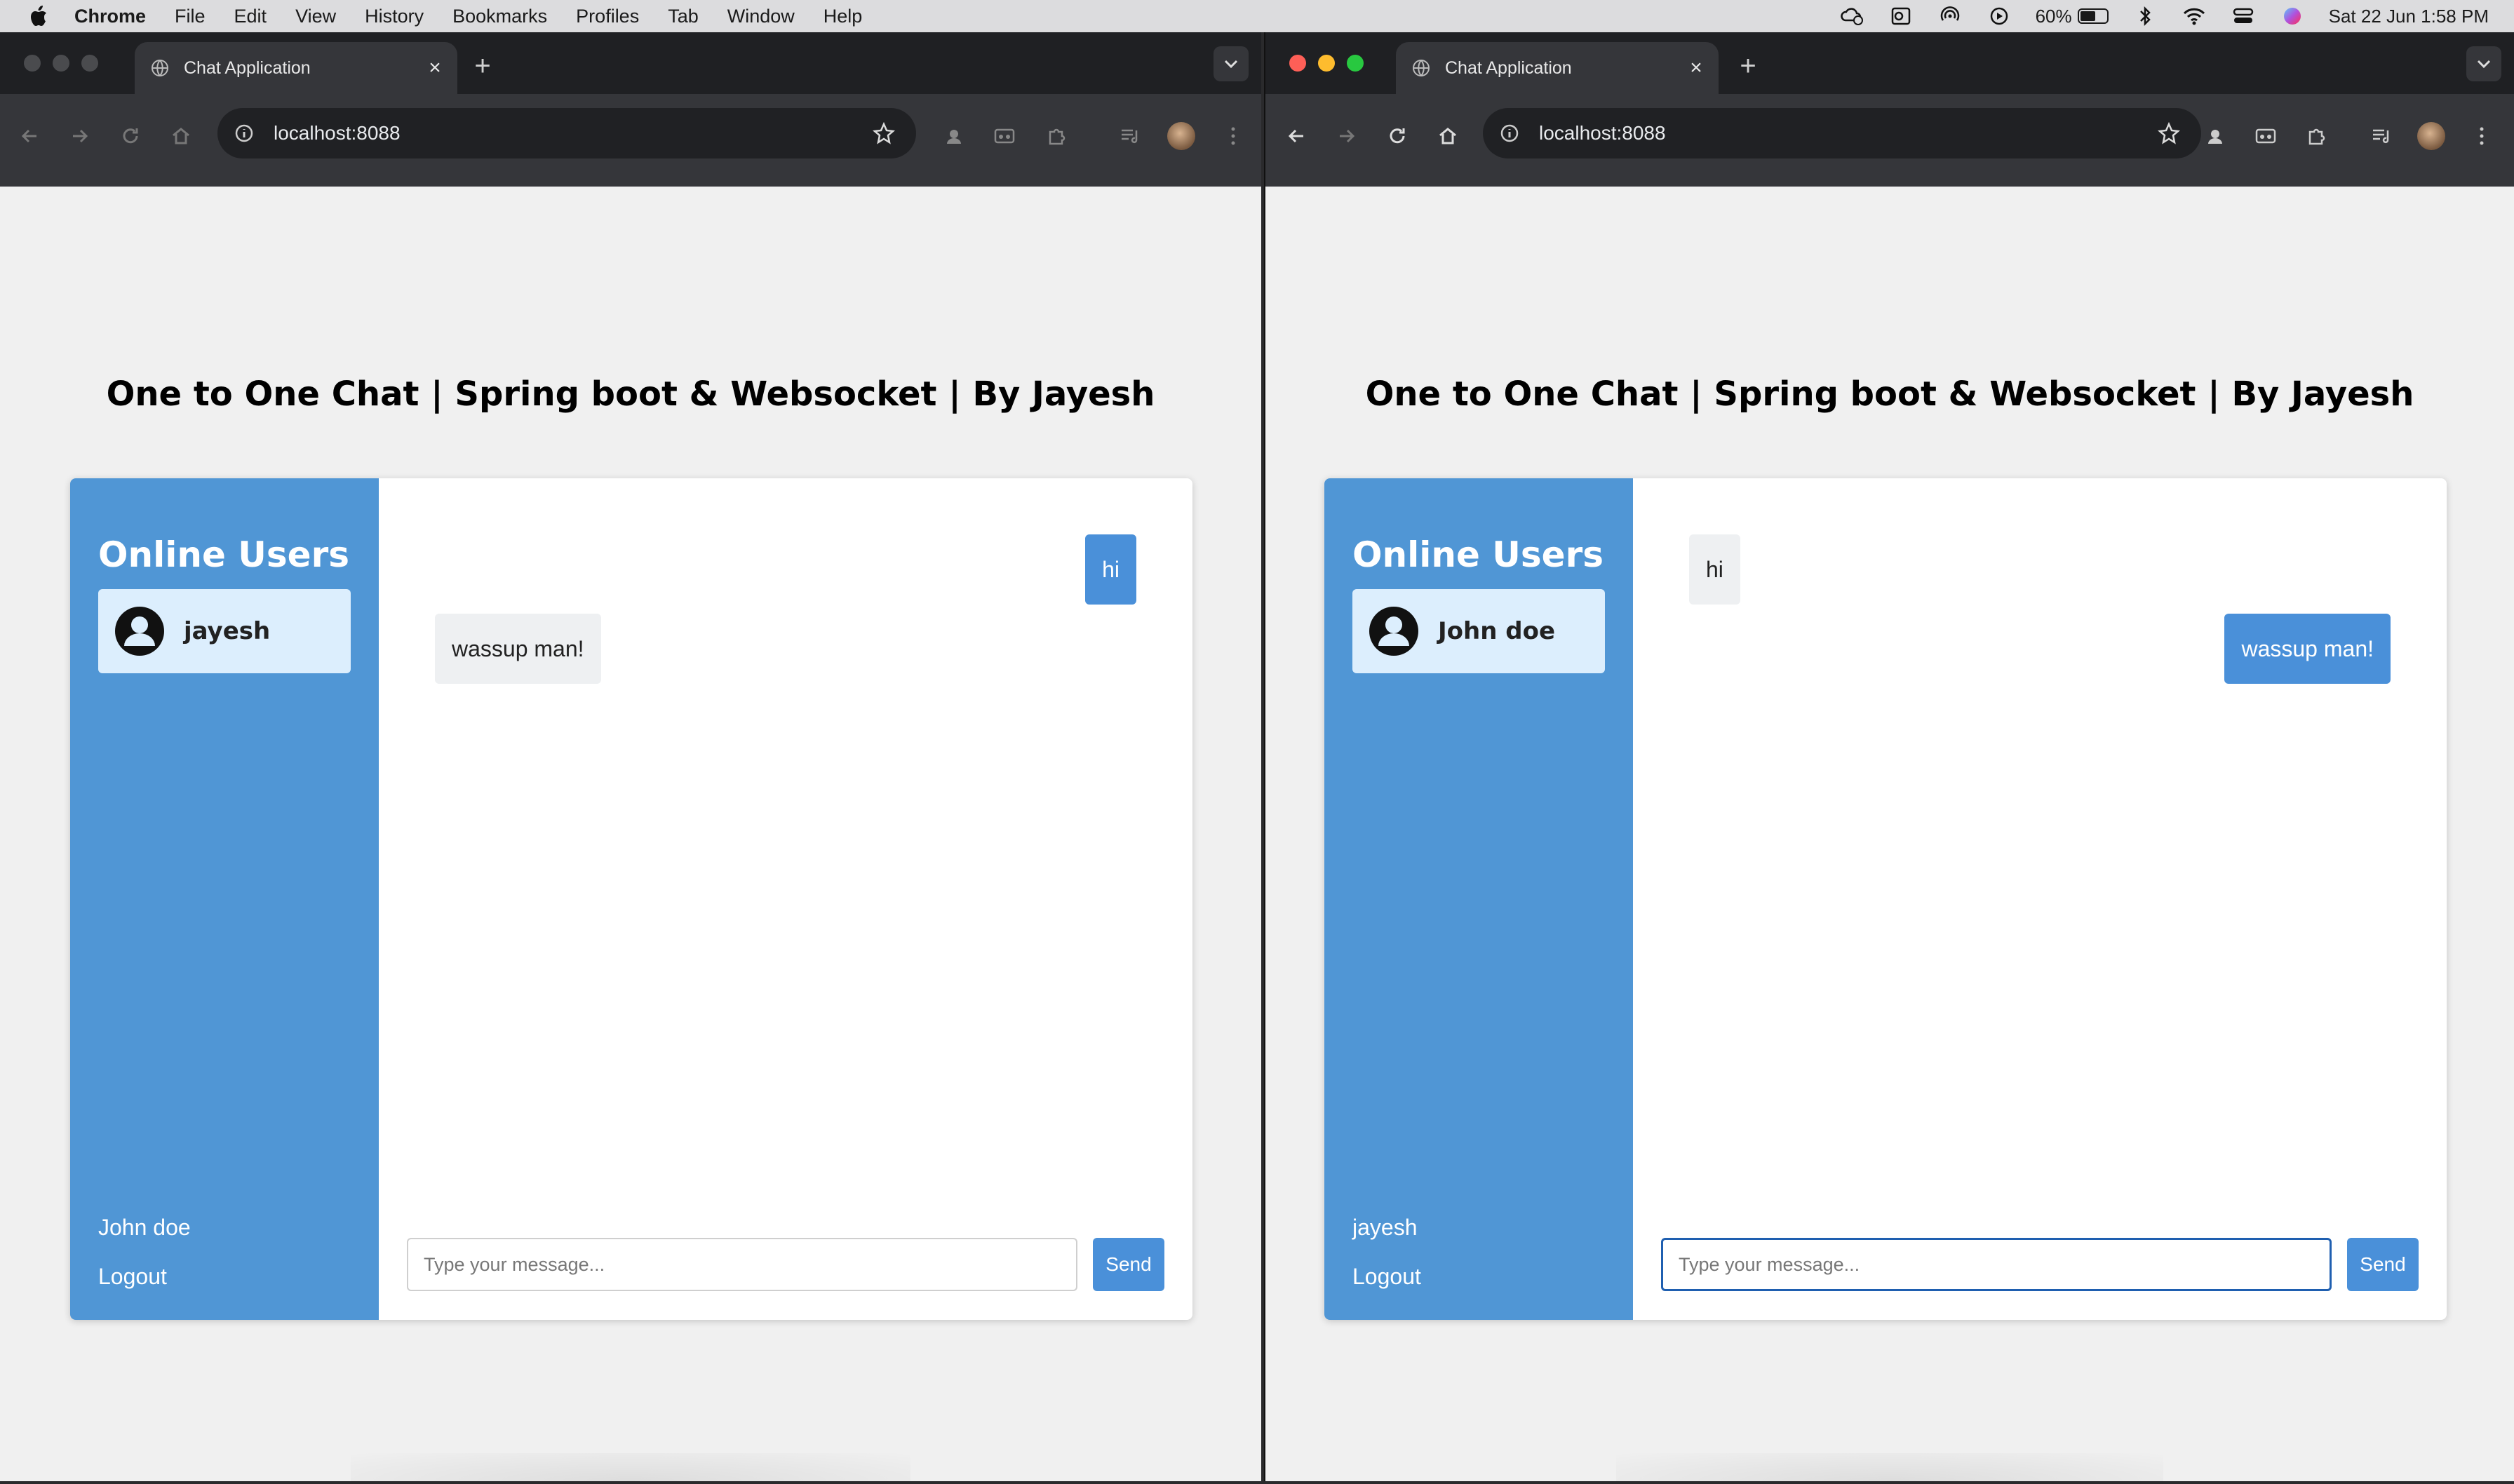 The width and height of the screenshot is (2514, 1484). Describe the element at coordinates (1852, 17) in the screenshot. I see `cloud-sync-icon` at that location.